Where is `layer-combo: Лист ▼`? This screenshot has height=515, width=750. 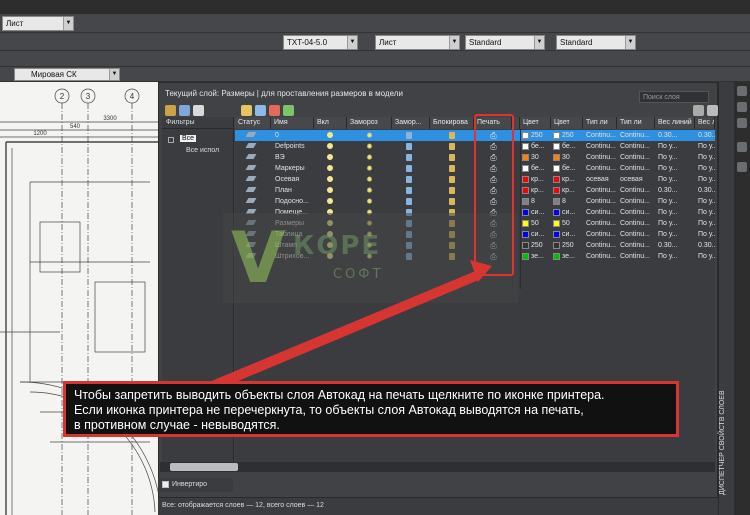 layer-combo: Лист ▼ is located at coordinates (38, 23).